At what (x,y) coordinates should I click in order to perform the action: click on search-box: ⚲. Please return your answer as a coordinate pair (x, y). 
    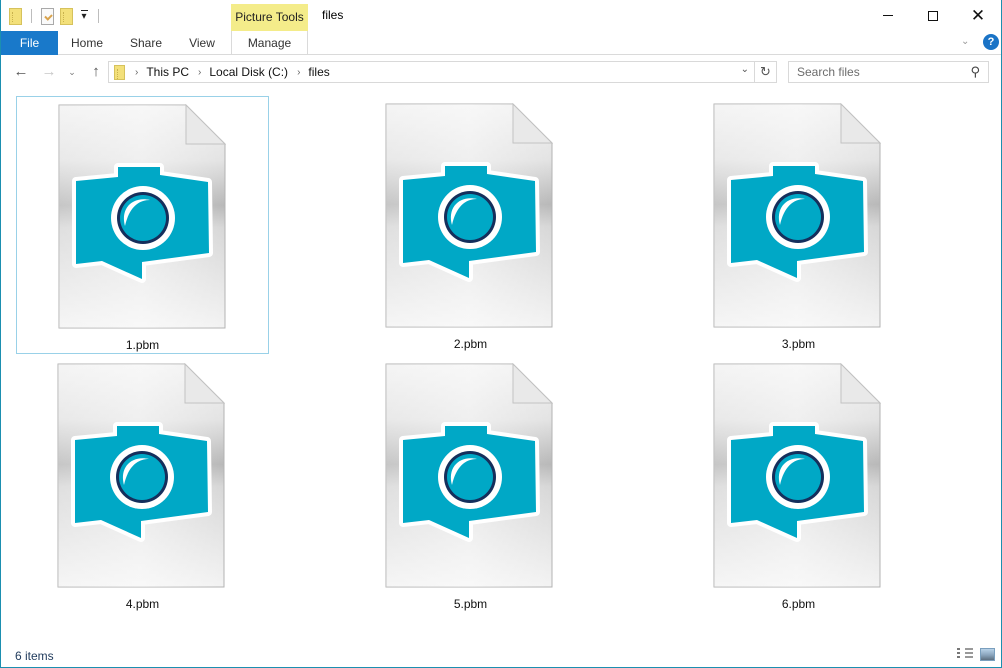
    Looking at the image, I should click on (888, 72).